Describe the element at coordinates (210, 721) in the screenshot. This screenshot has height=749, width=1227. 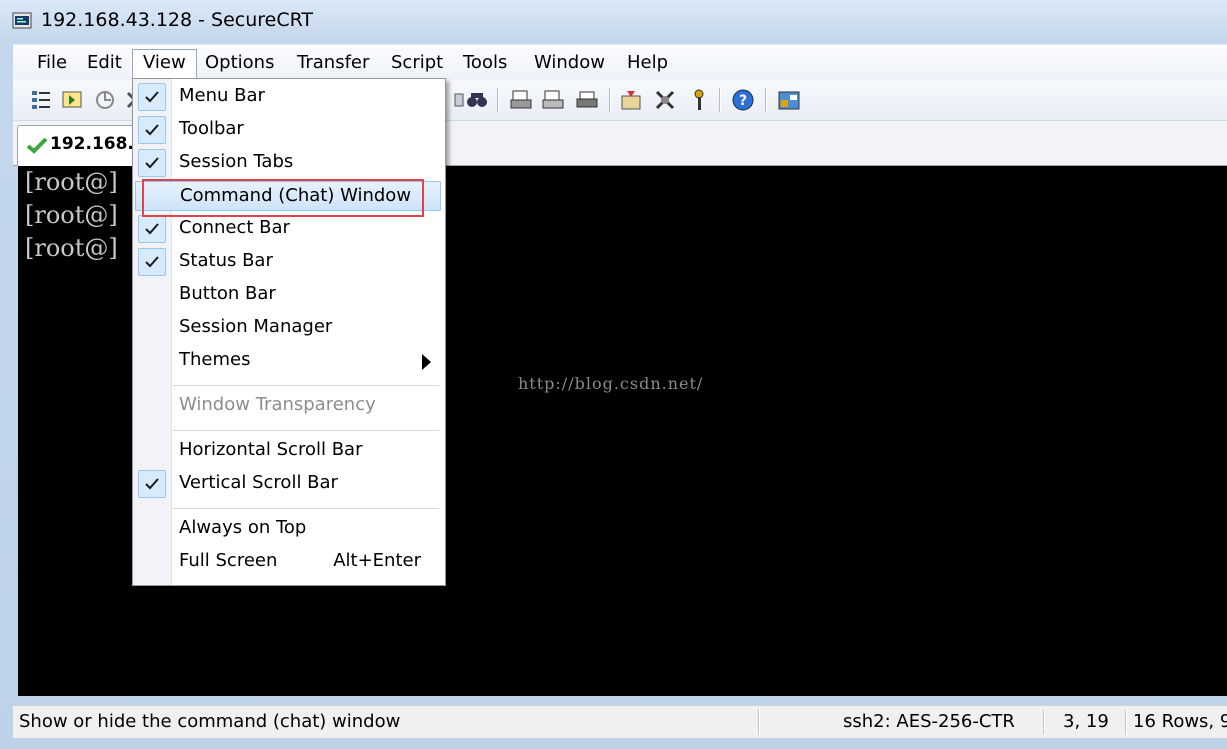
I see `status-message: Show or hide the command (chat) window` at that location.